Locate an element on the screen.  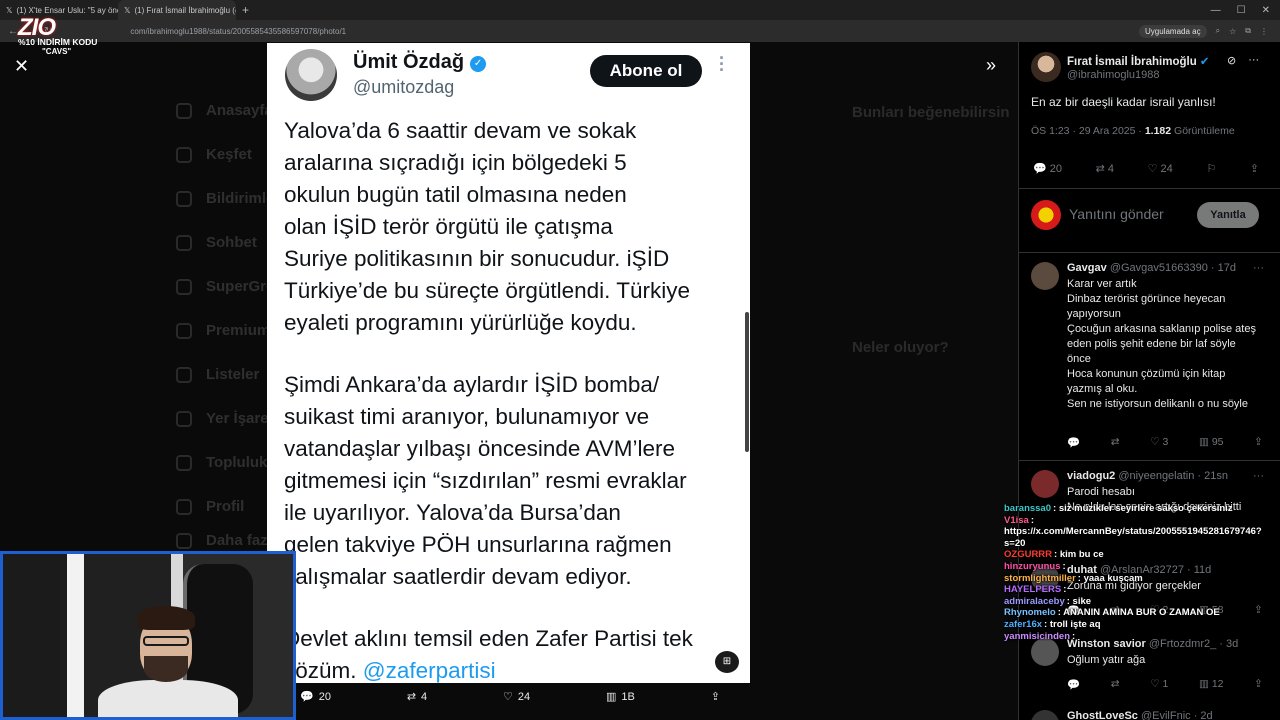
streamer-hair is located at coordinates (166, 618).